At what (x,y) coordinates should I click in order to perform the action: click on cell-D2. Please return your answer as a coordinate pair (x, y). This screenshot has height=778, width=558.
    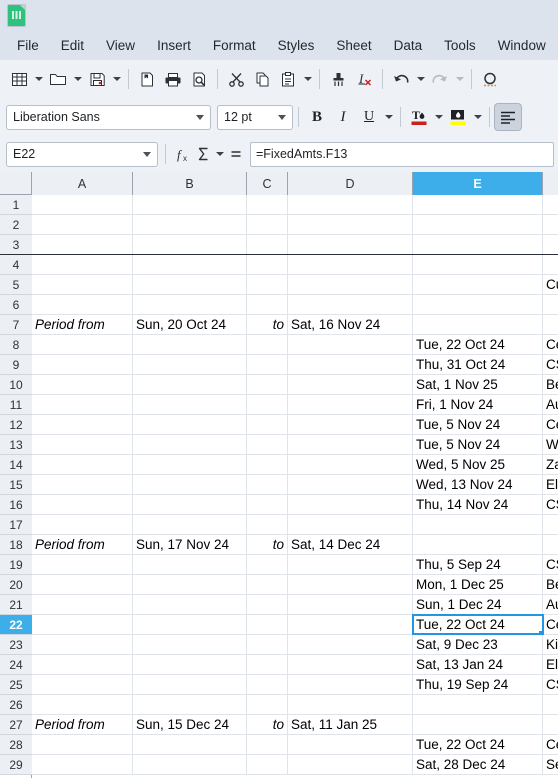
    Looking at the image, I should click on (350, 224).